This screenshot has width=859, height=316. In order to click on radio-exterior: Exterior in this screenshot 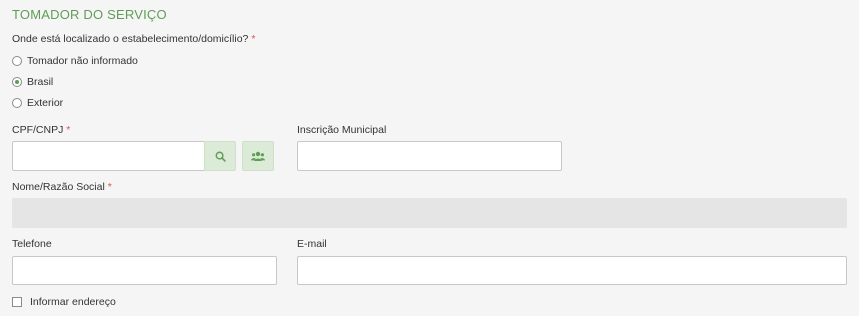, I will do `click(37, 103)`.